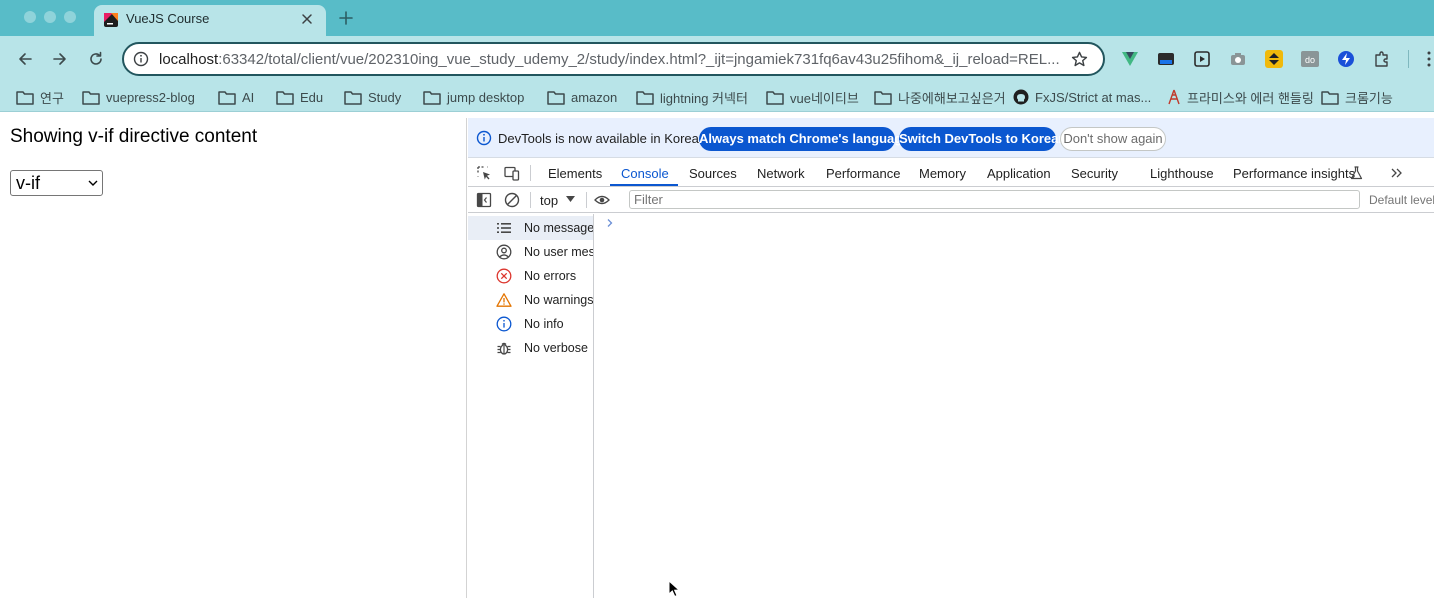  Describe the element at coordinates (473, 97) in the screenshot. I see `bookmark-folder: jump desktop` at that location.